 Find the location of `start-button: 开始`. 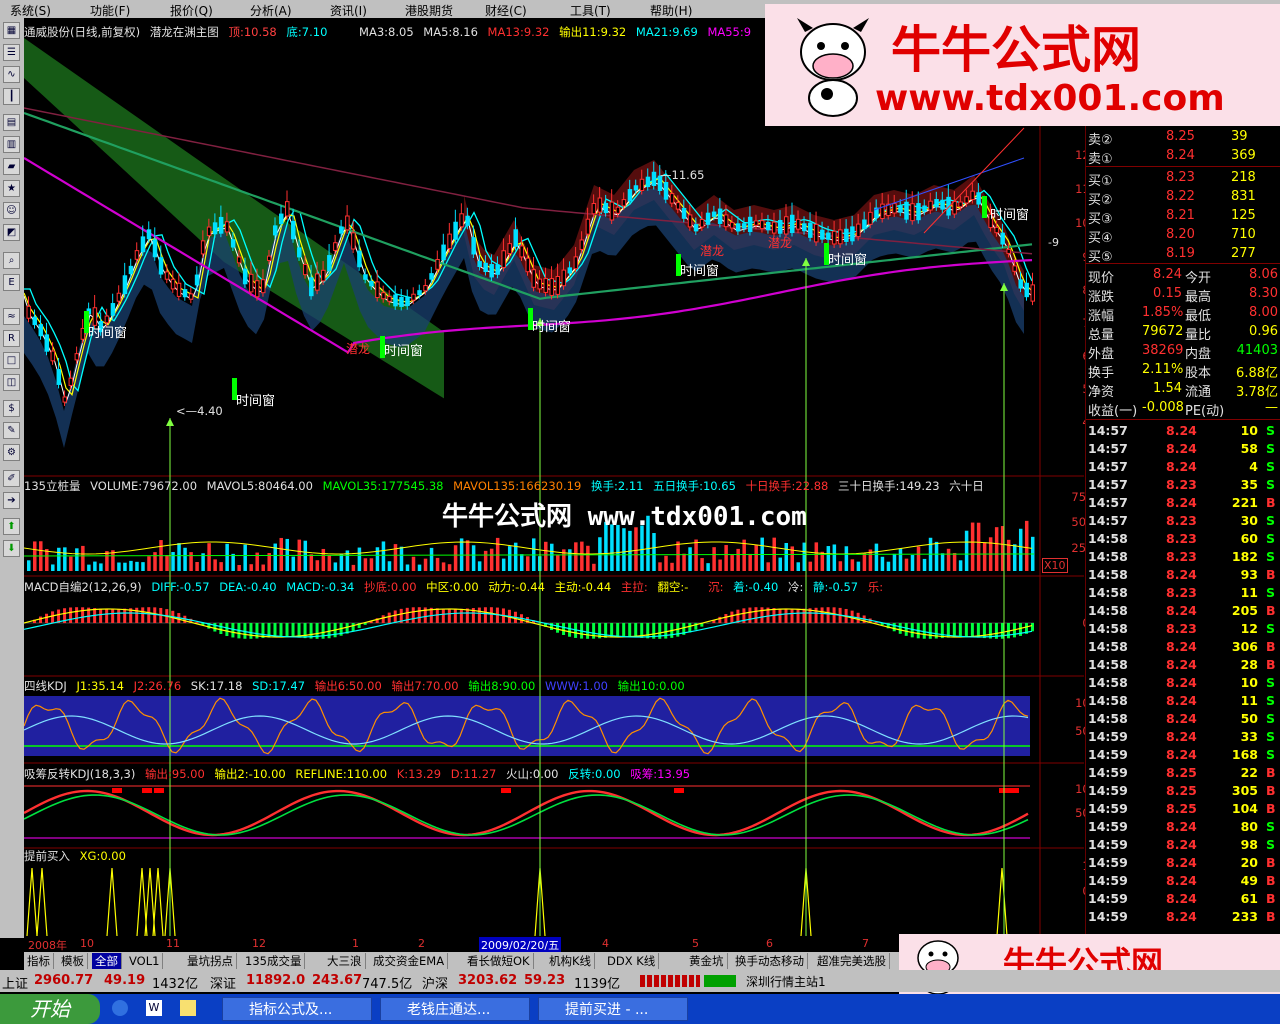

start-button: 开始 is located at coordinates (50, 1009).